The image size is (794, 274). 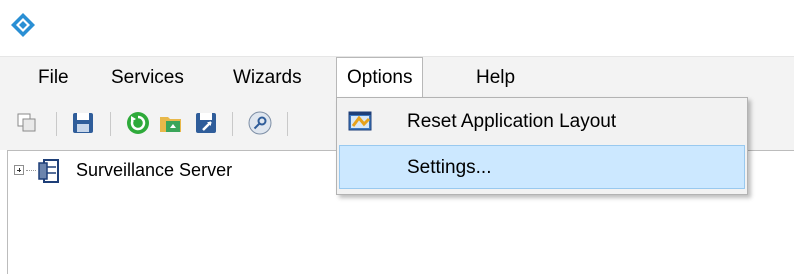 I want to click on reset-layout-icon, so click(x=360, y=121).